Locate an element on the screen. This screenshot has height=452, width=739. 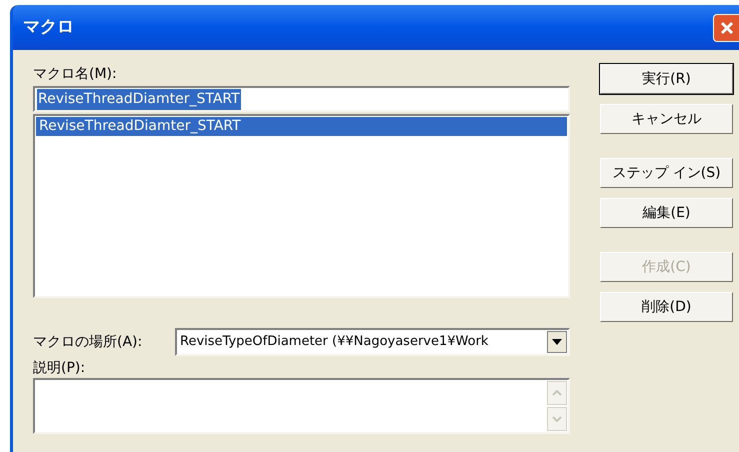
window-title: マクロ is located at coordinates (48, 27).